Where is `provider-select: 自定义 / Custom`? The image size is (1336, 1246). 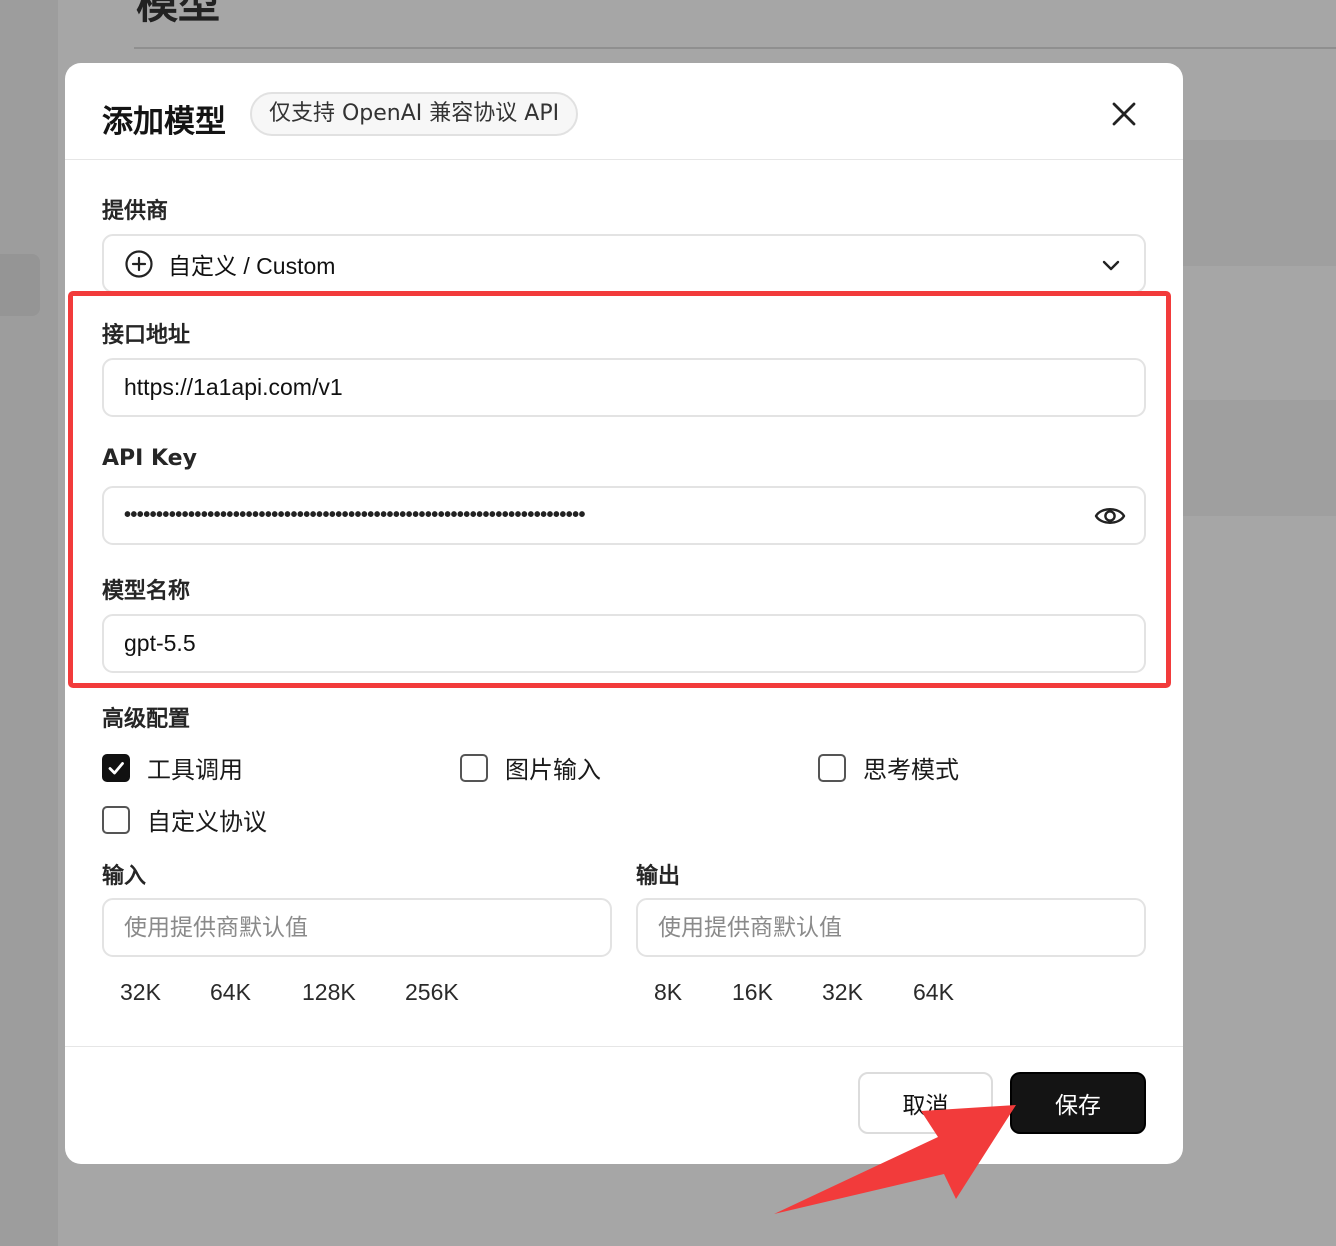 provider-select: 自定义 / Custom is located at coordinates (624, 263).